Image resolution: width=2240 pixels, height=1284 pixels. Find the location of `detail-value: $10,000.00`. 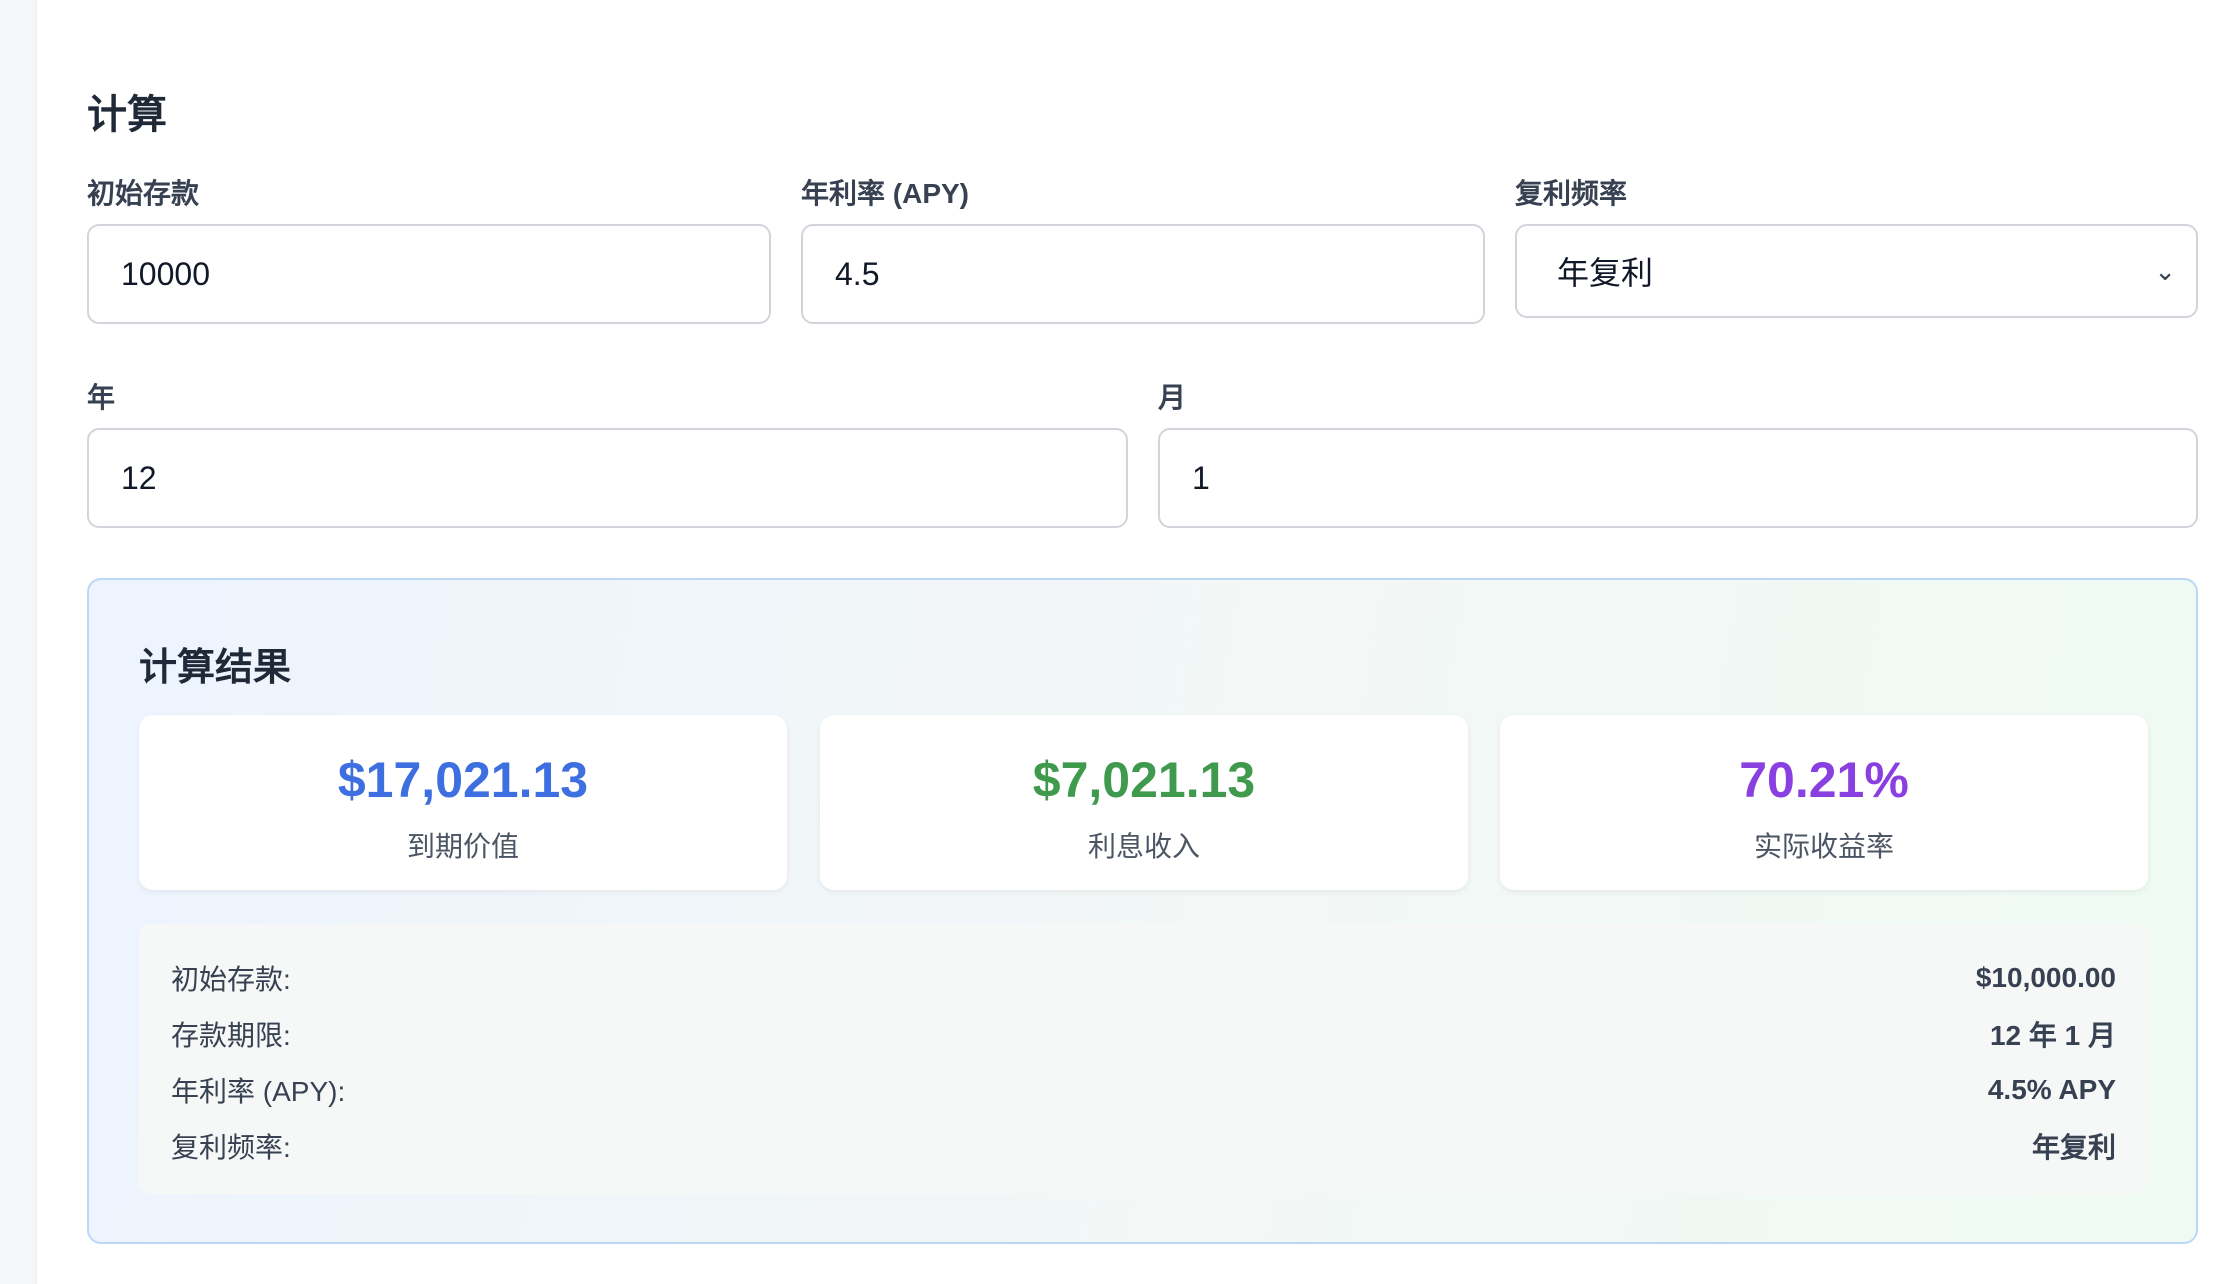

detail-value: $10,000.00 is located at coordinates (2045, 977).